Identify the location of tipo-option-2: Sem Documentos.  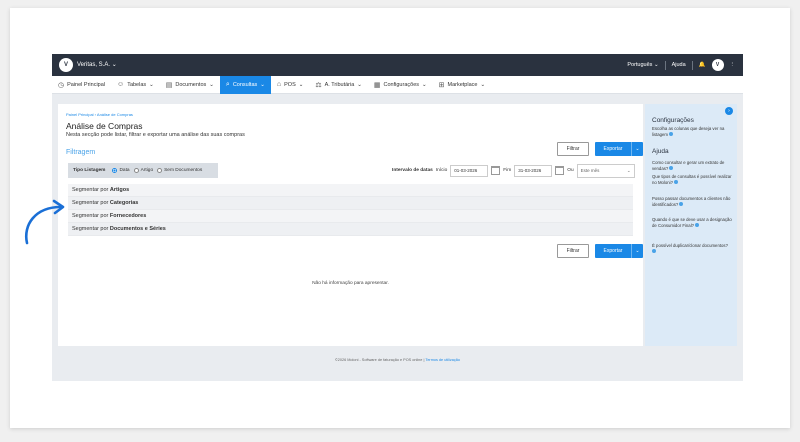
(179, 170).